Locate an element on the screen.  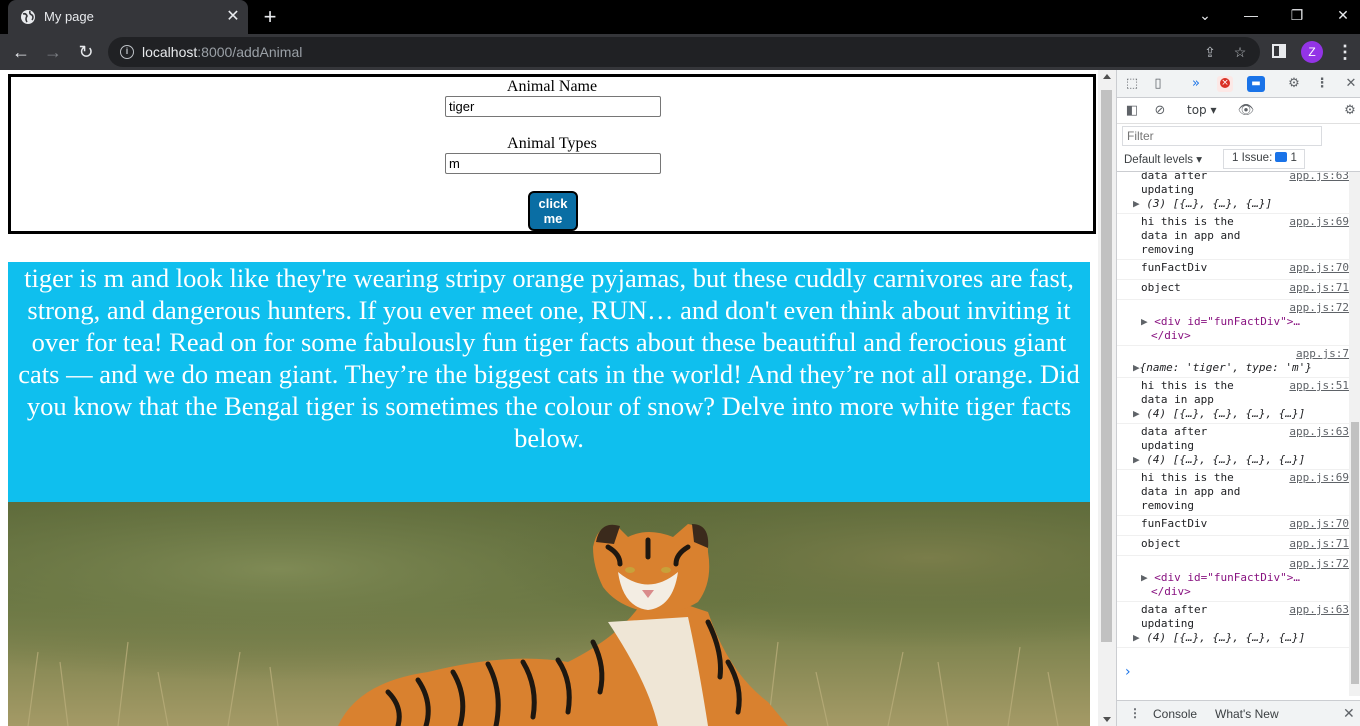
clear-console-icon: ⊘ is located at coordinates (1160, 111).